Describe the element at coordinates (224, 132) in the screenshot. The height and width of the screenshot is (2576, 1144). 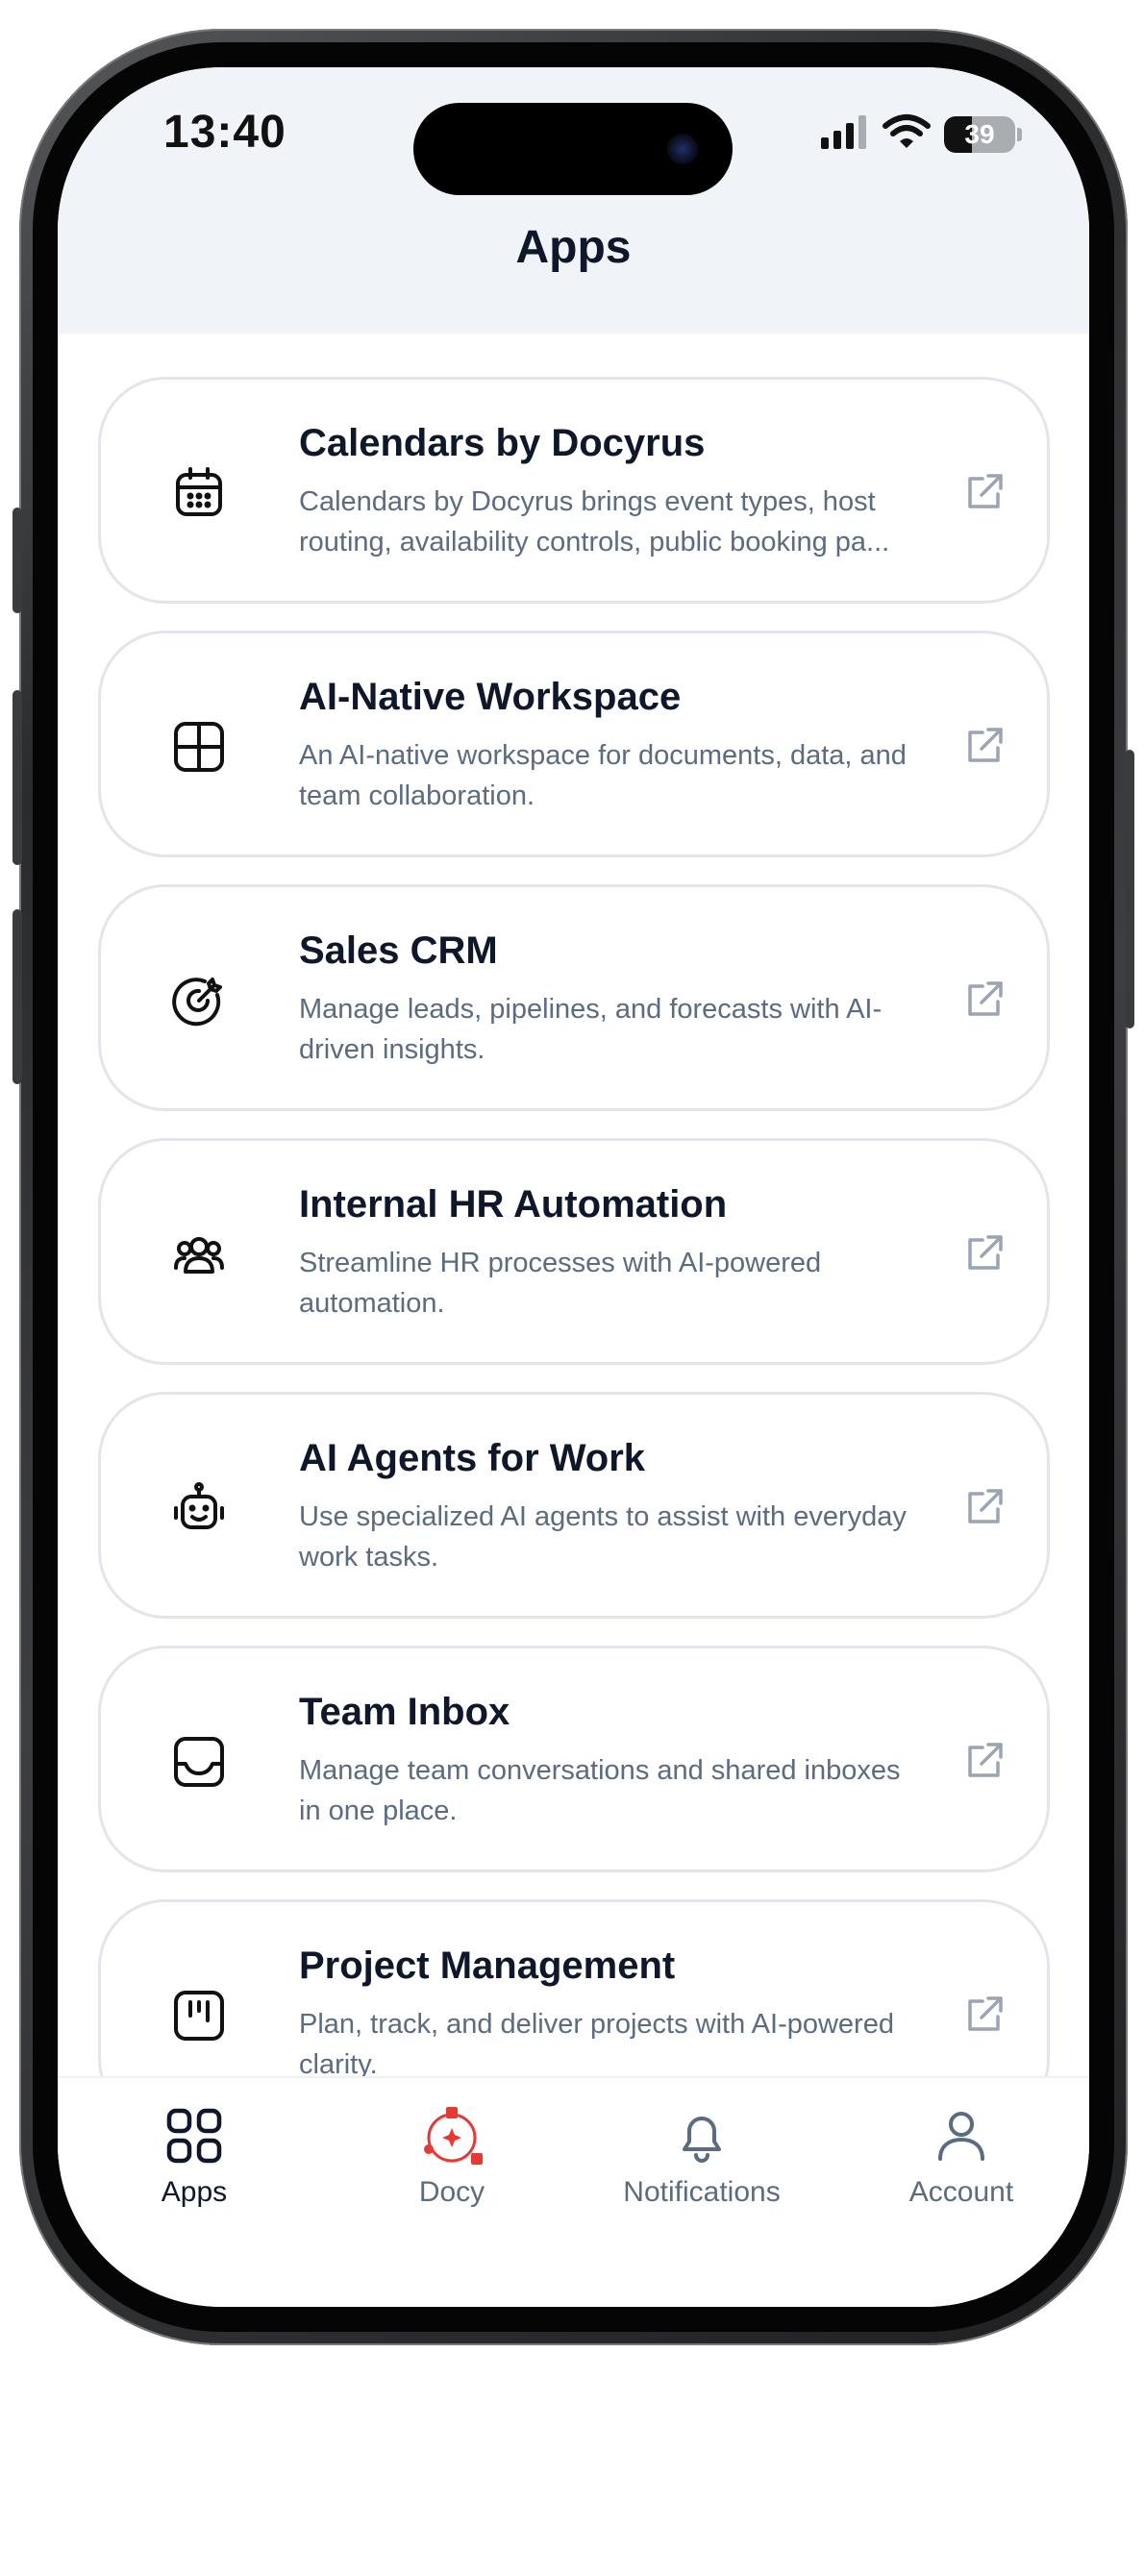
I see `status-time: 13:40` at that location.